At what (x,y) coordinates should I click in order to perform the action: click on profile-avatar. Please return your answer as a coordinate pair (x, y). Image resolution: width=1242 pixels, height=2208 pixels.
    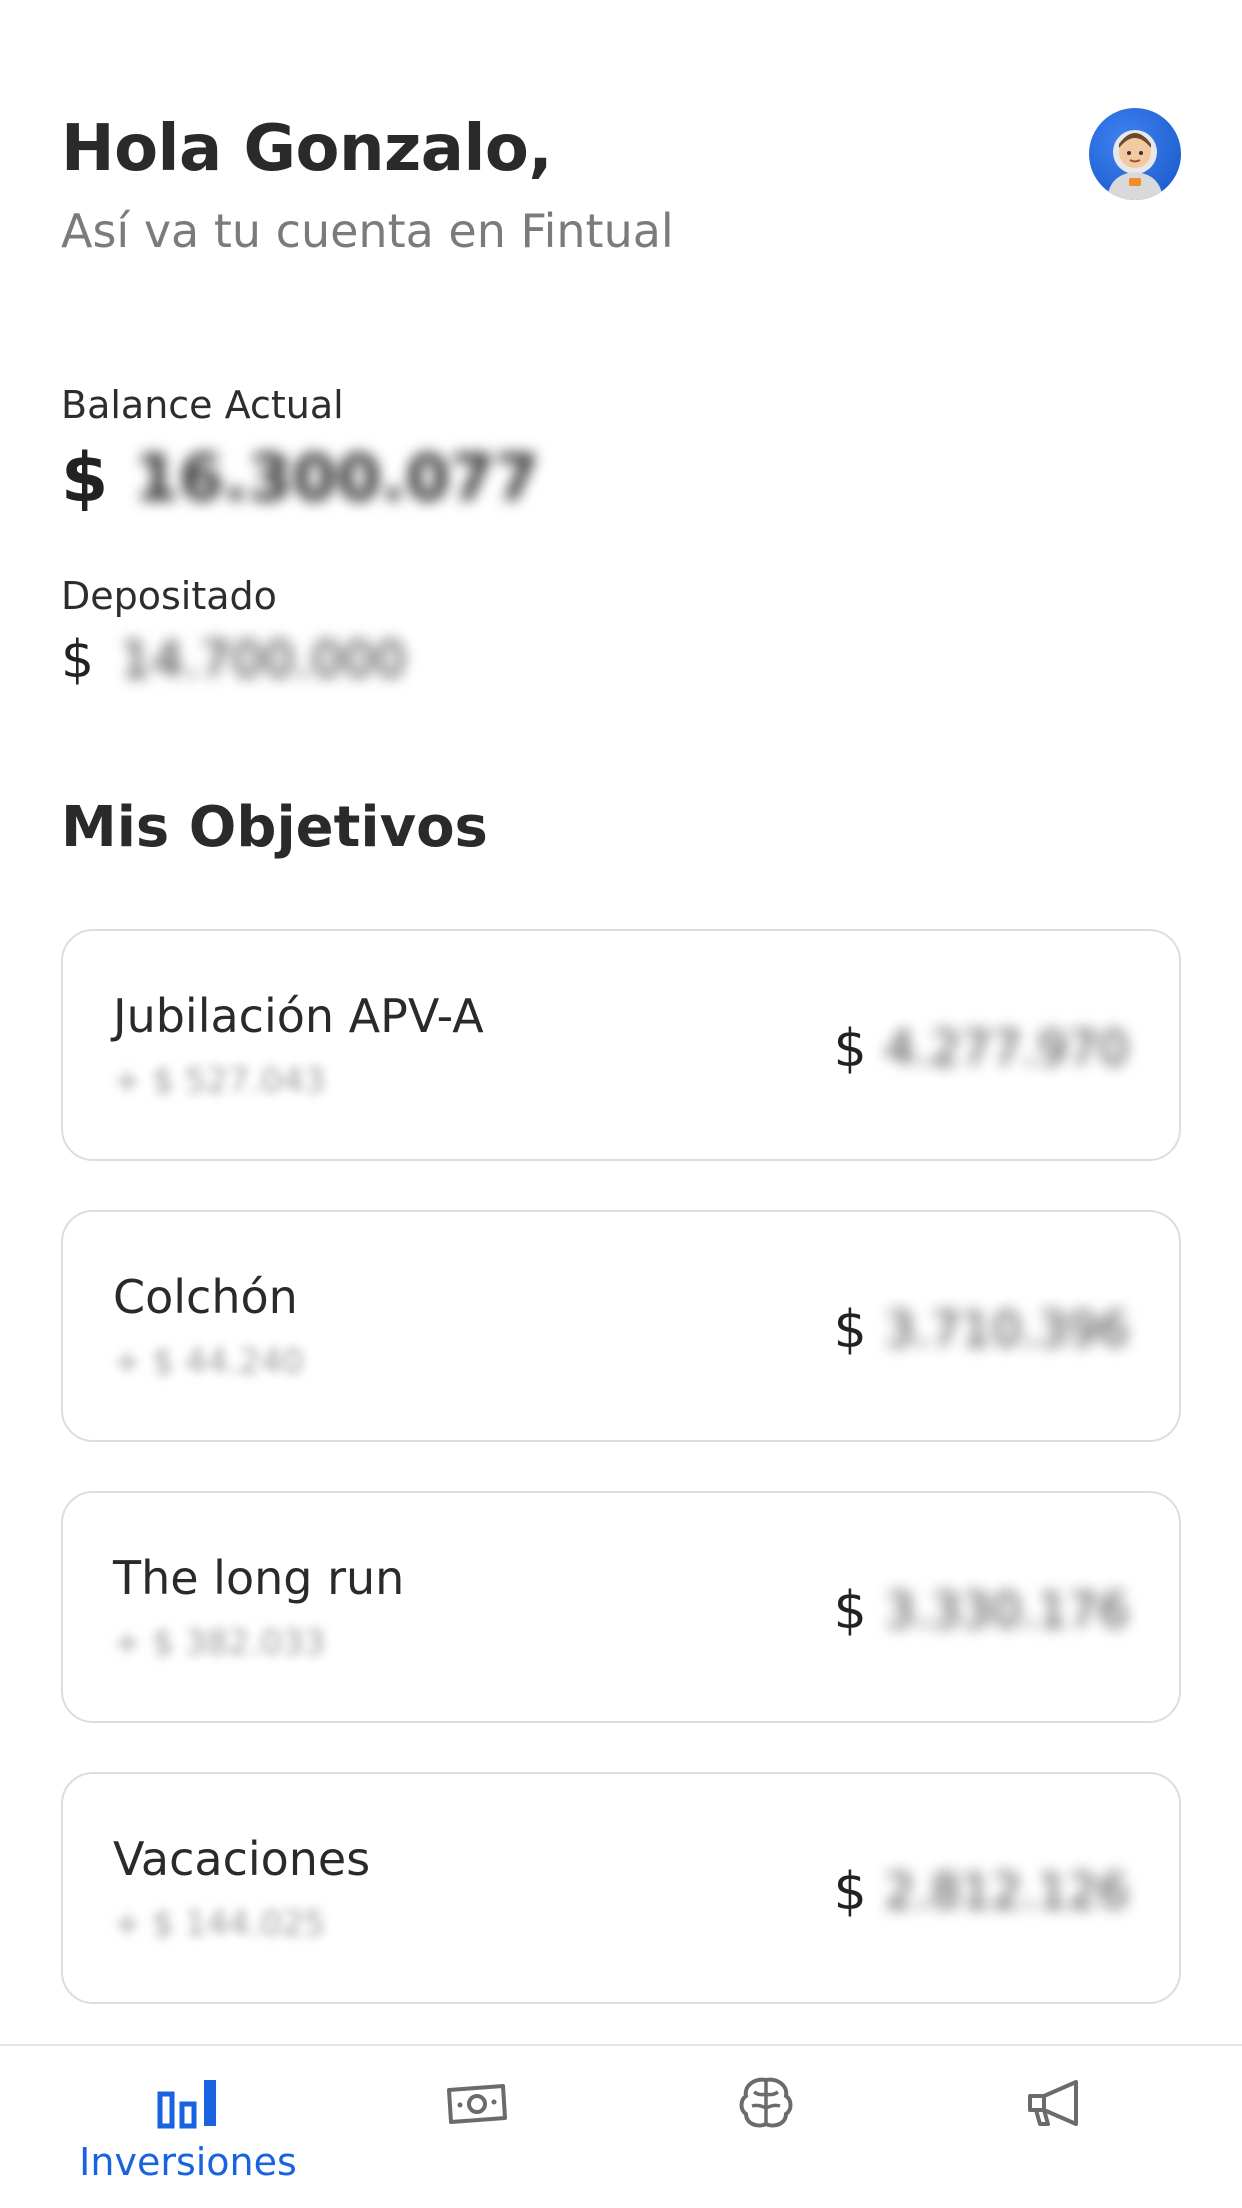
    Looking at the image, I should click on (1135, 154).